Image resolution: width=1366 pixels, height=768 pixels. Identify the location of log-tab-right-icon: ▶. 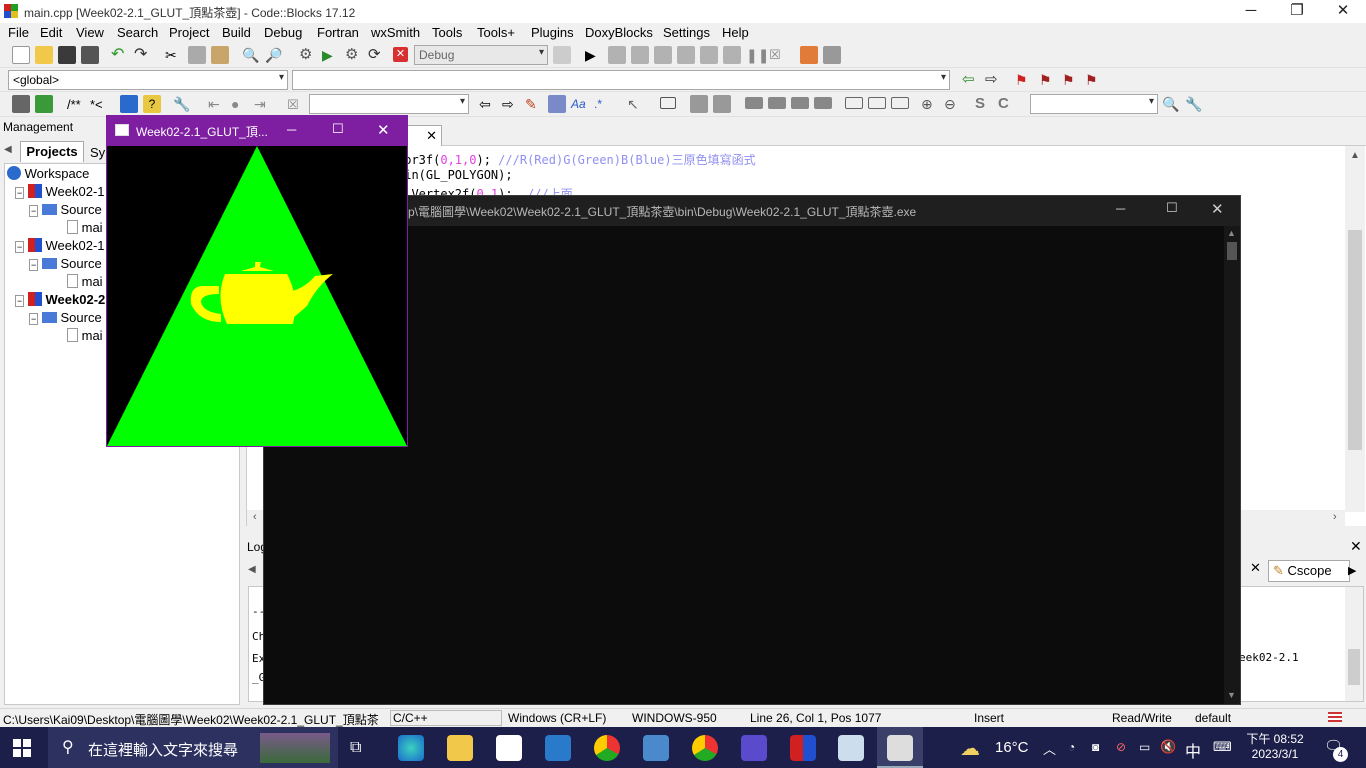
(1352, 570).